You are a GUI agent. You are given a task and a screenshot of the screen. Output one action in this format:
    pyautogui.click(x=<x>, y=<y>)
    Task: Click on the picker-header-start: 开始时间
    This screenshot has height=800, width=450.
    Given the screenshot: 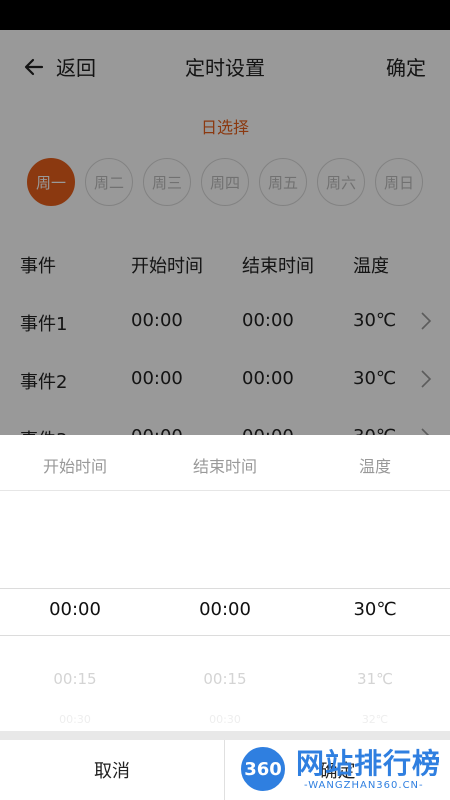 What is the action you would take?
    pyautogui.click(x=74, y=466)
    